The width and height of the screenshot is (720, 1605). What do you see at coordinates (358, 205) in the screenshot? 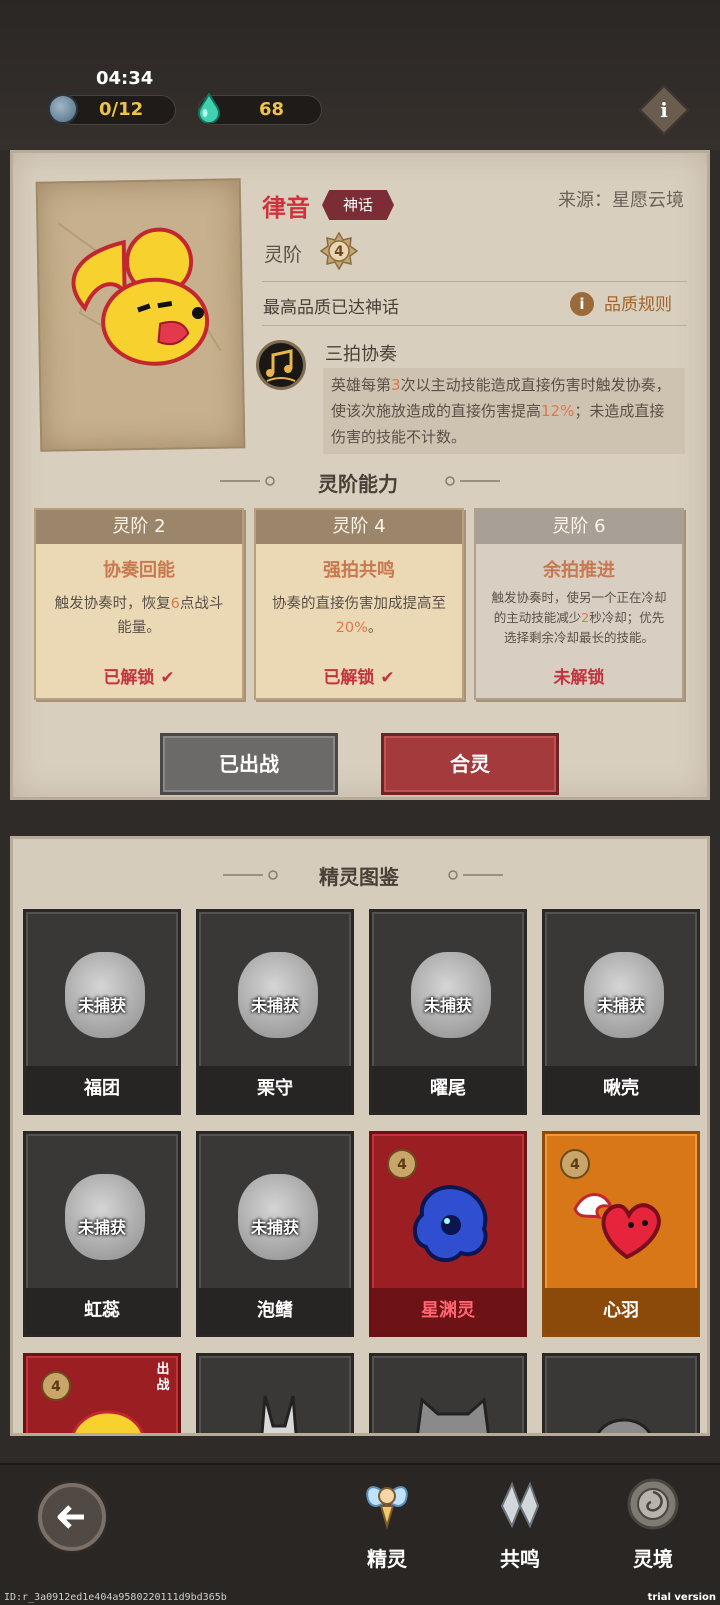
I see `rarity-tag: 神话` at bounding box center [358, 205].